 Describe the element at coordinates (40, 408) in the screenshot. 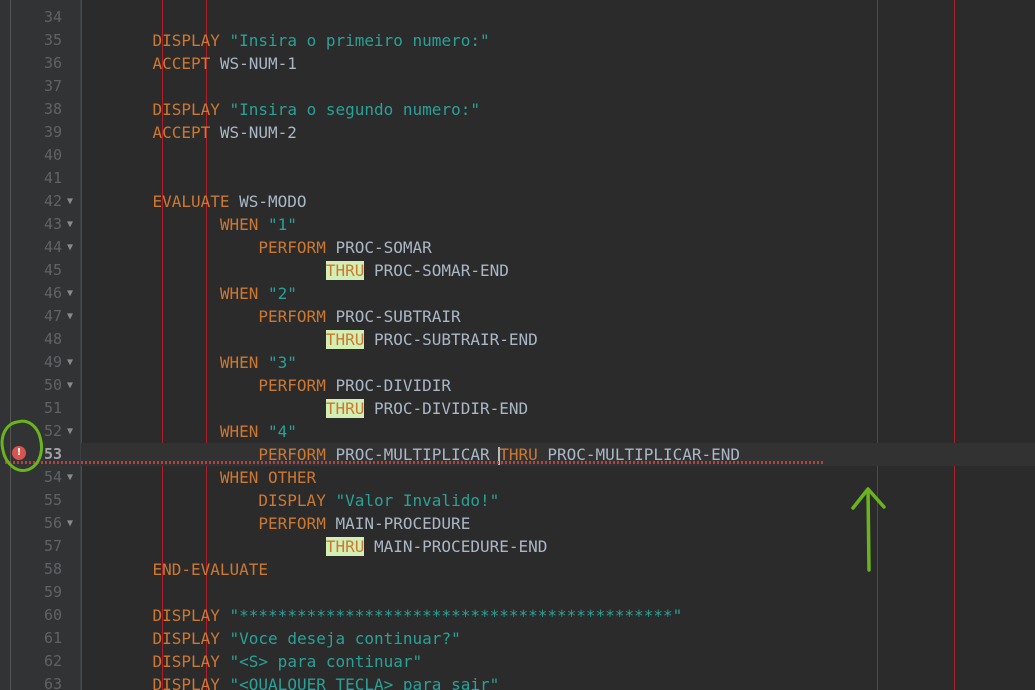

I see `line-number: 51` at that location.